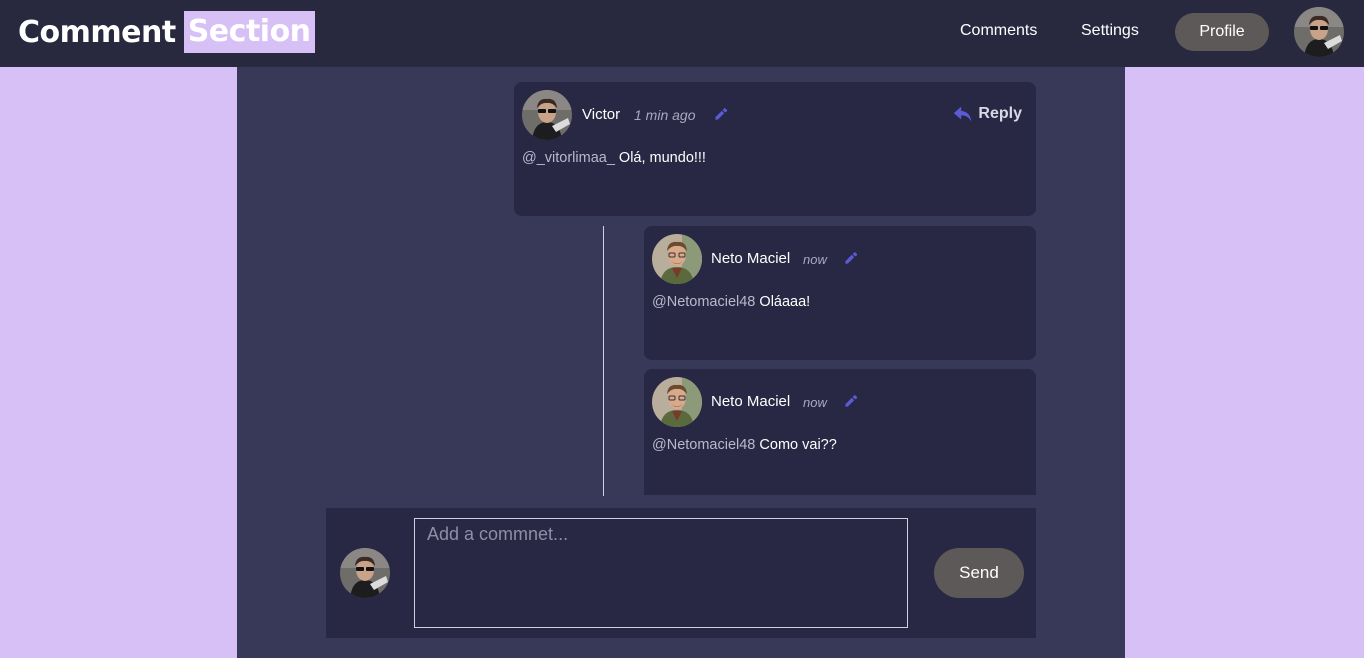 This screenshot has height=658, width=1364. I want to click on reply-arrow-icon, so click(963, 114).